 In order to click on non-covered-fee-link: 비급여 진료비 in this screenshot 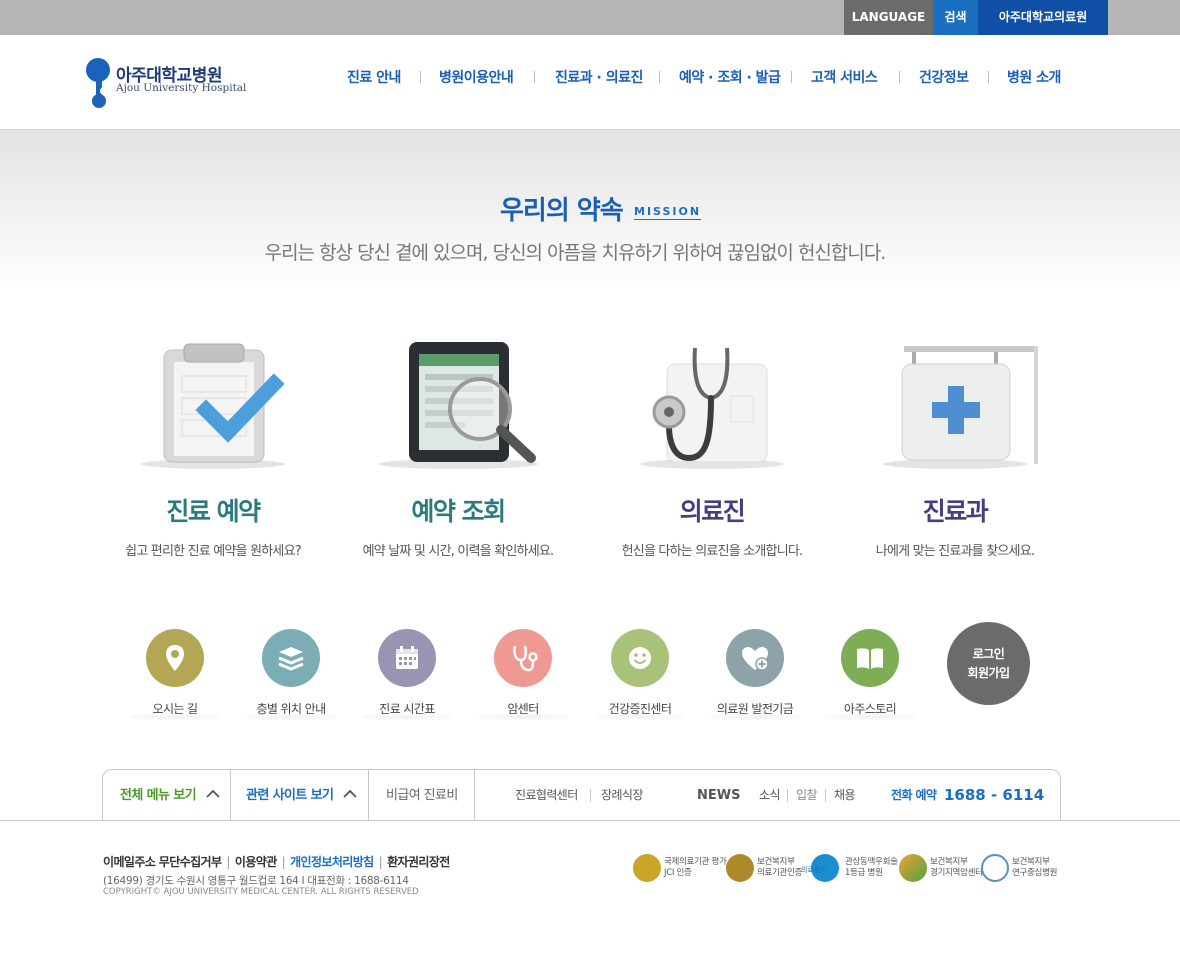, I will do `click(422, 795)`.